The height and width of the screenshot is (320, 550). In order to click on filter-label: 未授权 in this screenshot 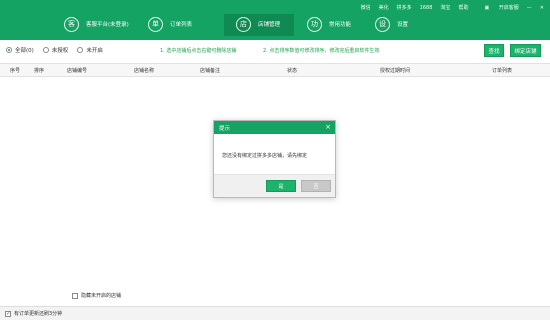, I will do `click(60, 51)`.